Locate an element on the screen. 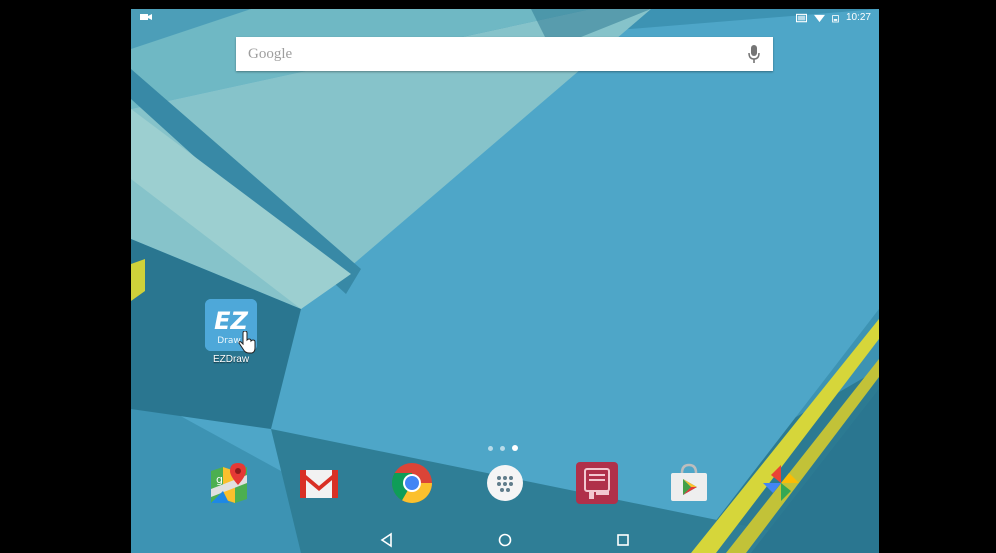  cast-icon is located at coordinates (801, 17).